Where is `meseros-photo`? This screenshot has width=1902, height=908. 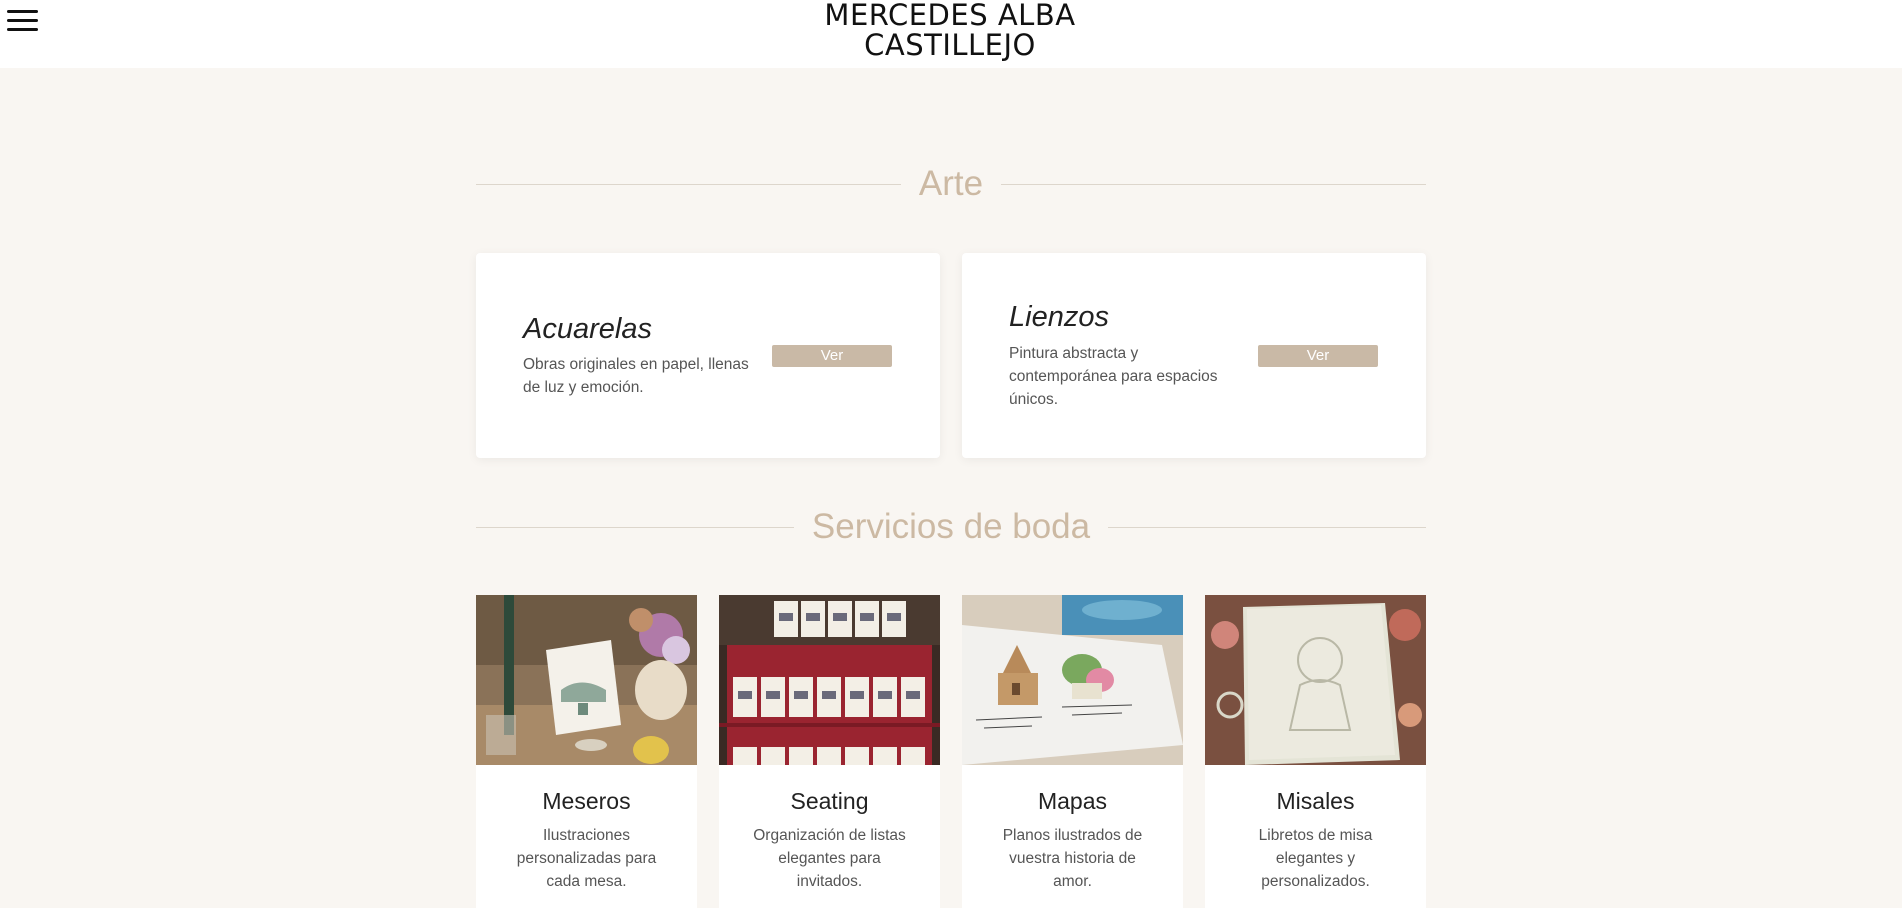 meseros-photo is located at coordinates (586, 680).